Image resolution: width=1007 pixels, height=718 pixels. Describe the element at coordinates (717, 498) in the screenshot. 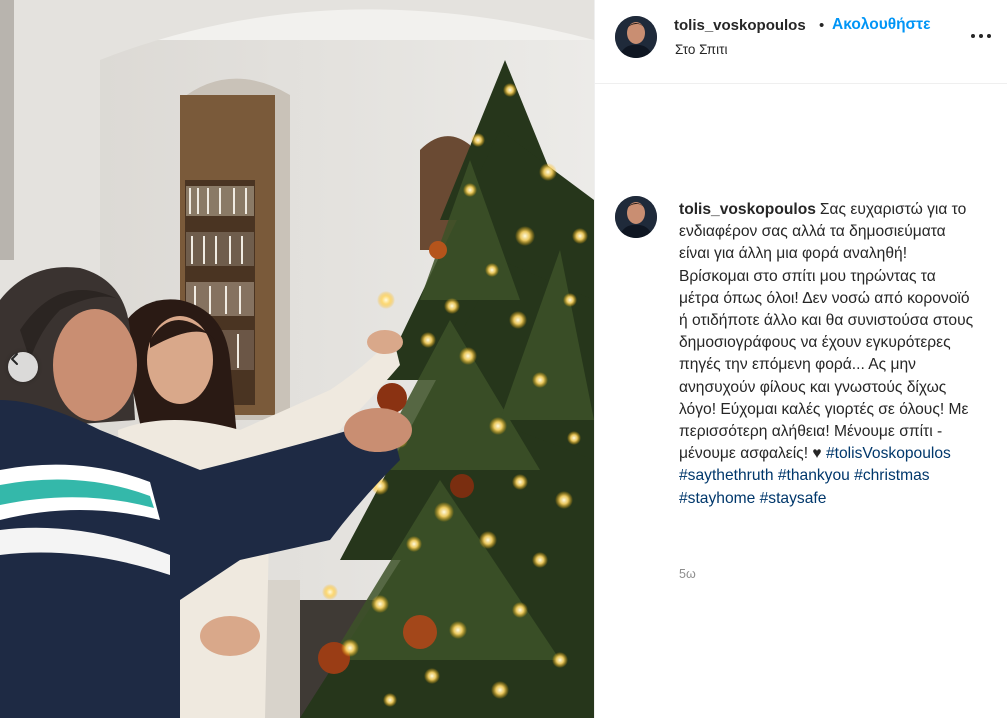

I see `hashtag-link: #stayhome` at that location.